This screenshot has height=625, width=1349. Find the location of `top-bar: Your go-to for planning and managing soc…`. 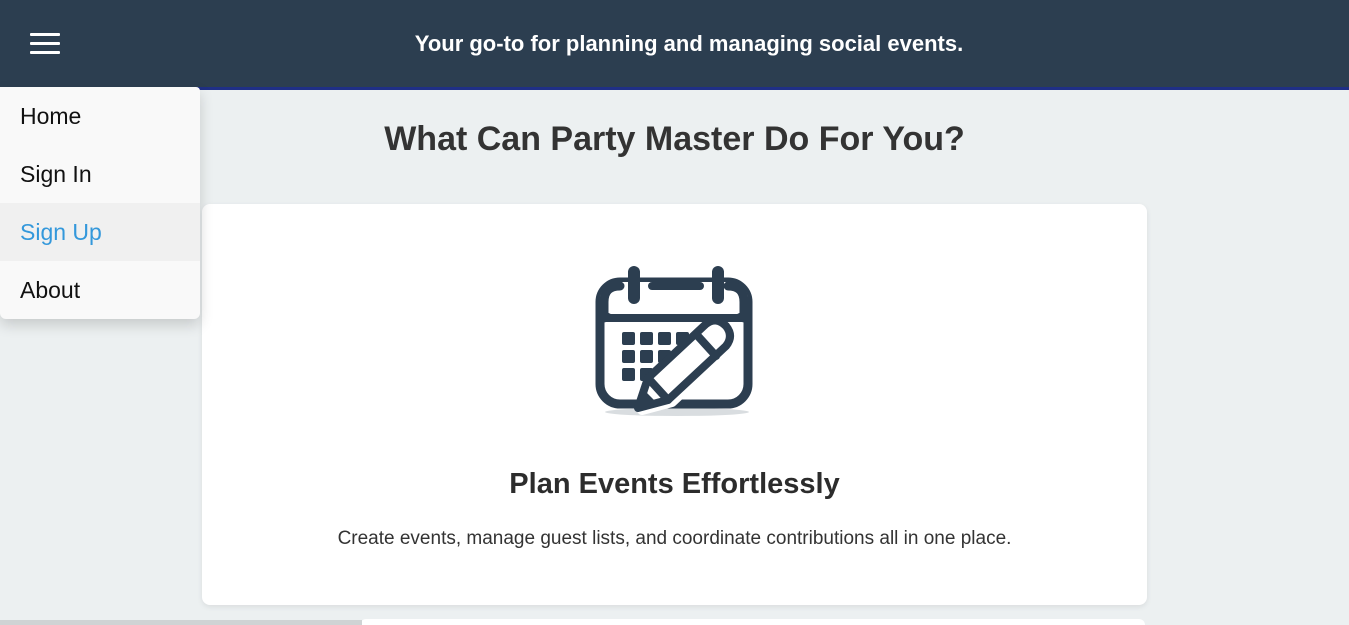

top-bar: Your go-to for planning and managing soc… is located at coordinates (674, 45).